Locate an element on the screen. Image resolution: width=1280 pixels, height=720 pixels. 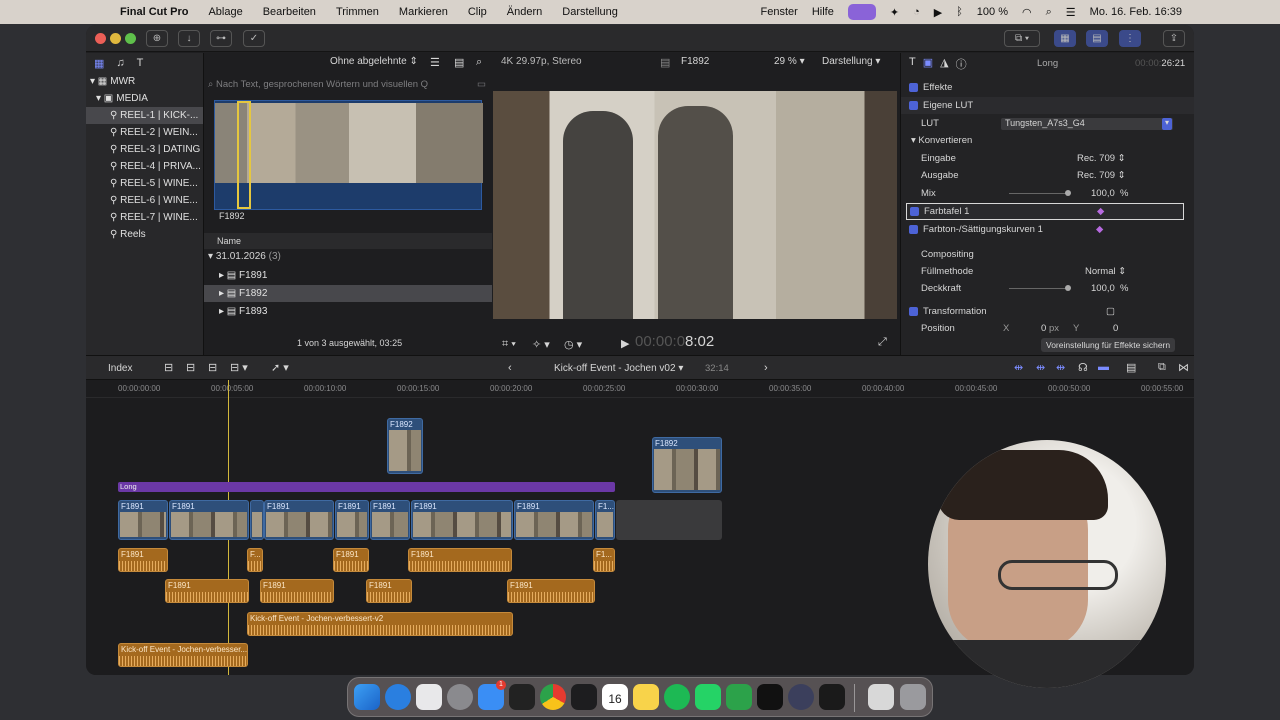
list-item: ▸ ▤ F1891 is located at coordinates (348, 275).